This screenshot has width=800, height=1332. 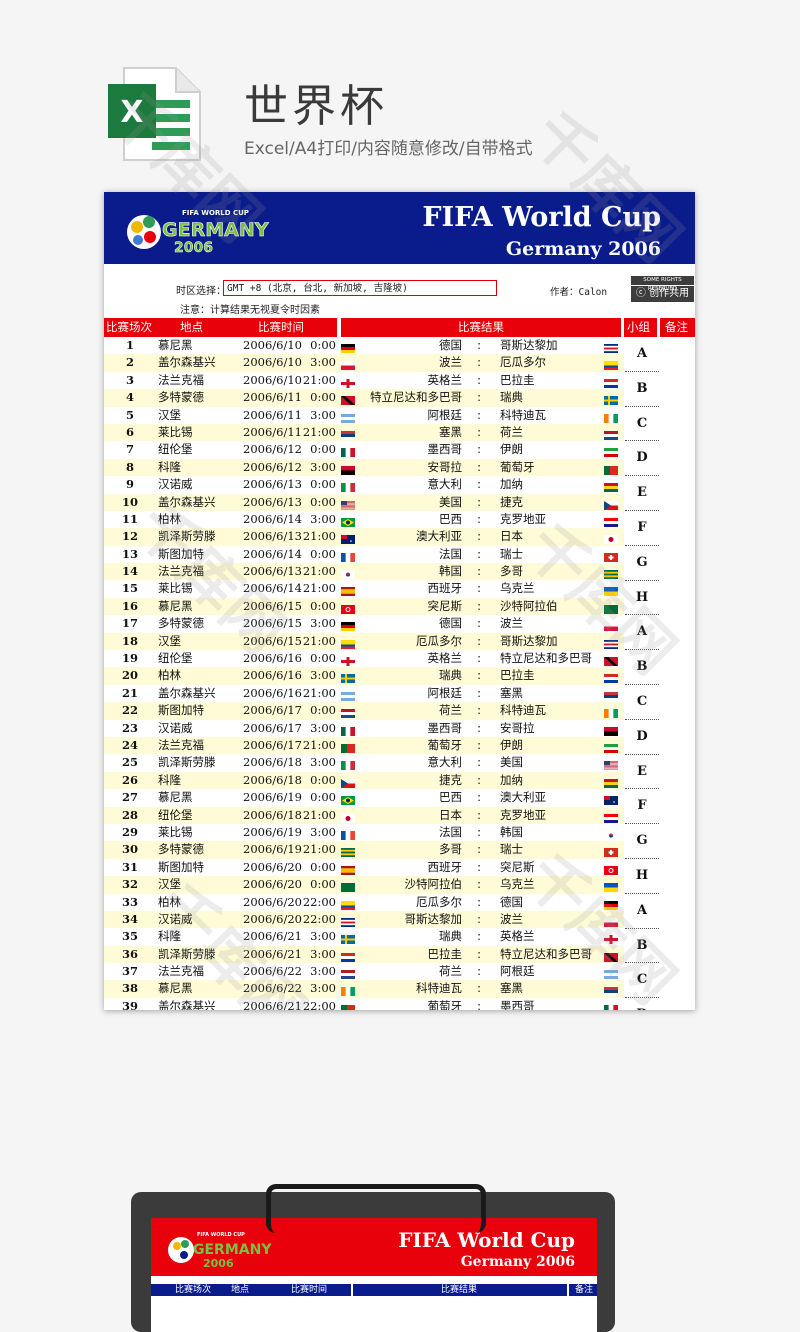 I want to click on match-row: 26 科隆 2006/6/18 0:00 捷克: 加纳, so click(x=399, y=780).